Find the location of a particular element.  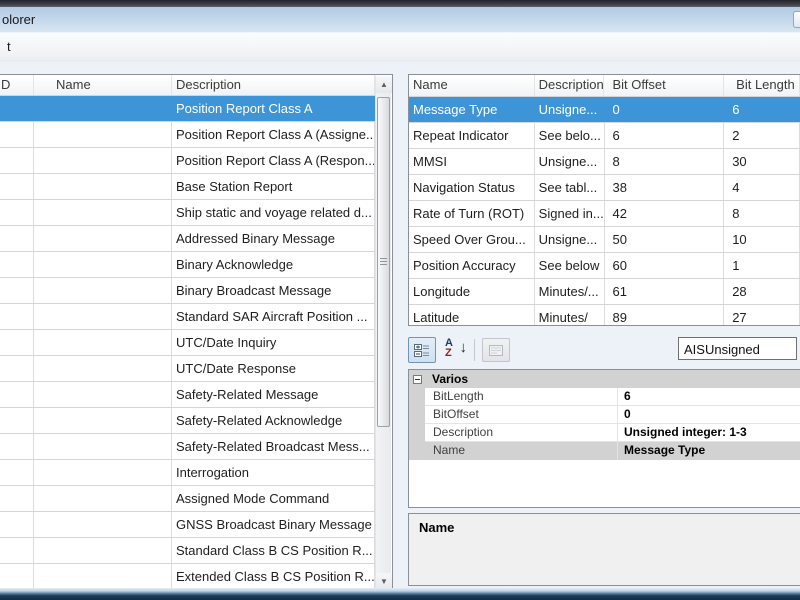

table-row: Repeat Indicator See belo... 6 2 is located at coordinates (604, 136).